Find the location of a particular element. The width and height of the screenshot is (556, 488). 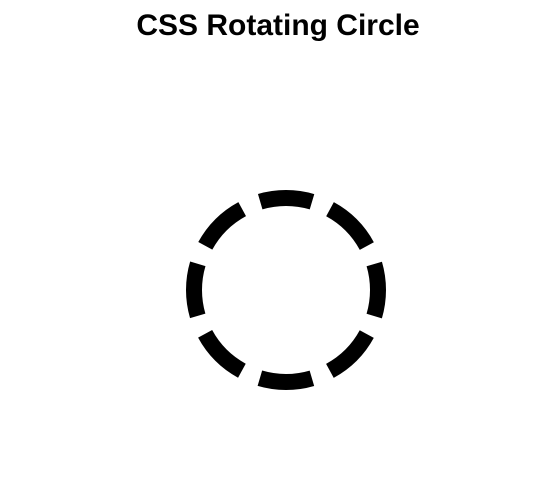

dashed-circle-ring is located at coordinates (286, 290).